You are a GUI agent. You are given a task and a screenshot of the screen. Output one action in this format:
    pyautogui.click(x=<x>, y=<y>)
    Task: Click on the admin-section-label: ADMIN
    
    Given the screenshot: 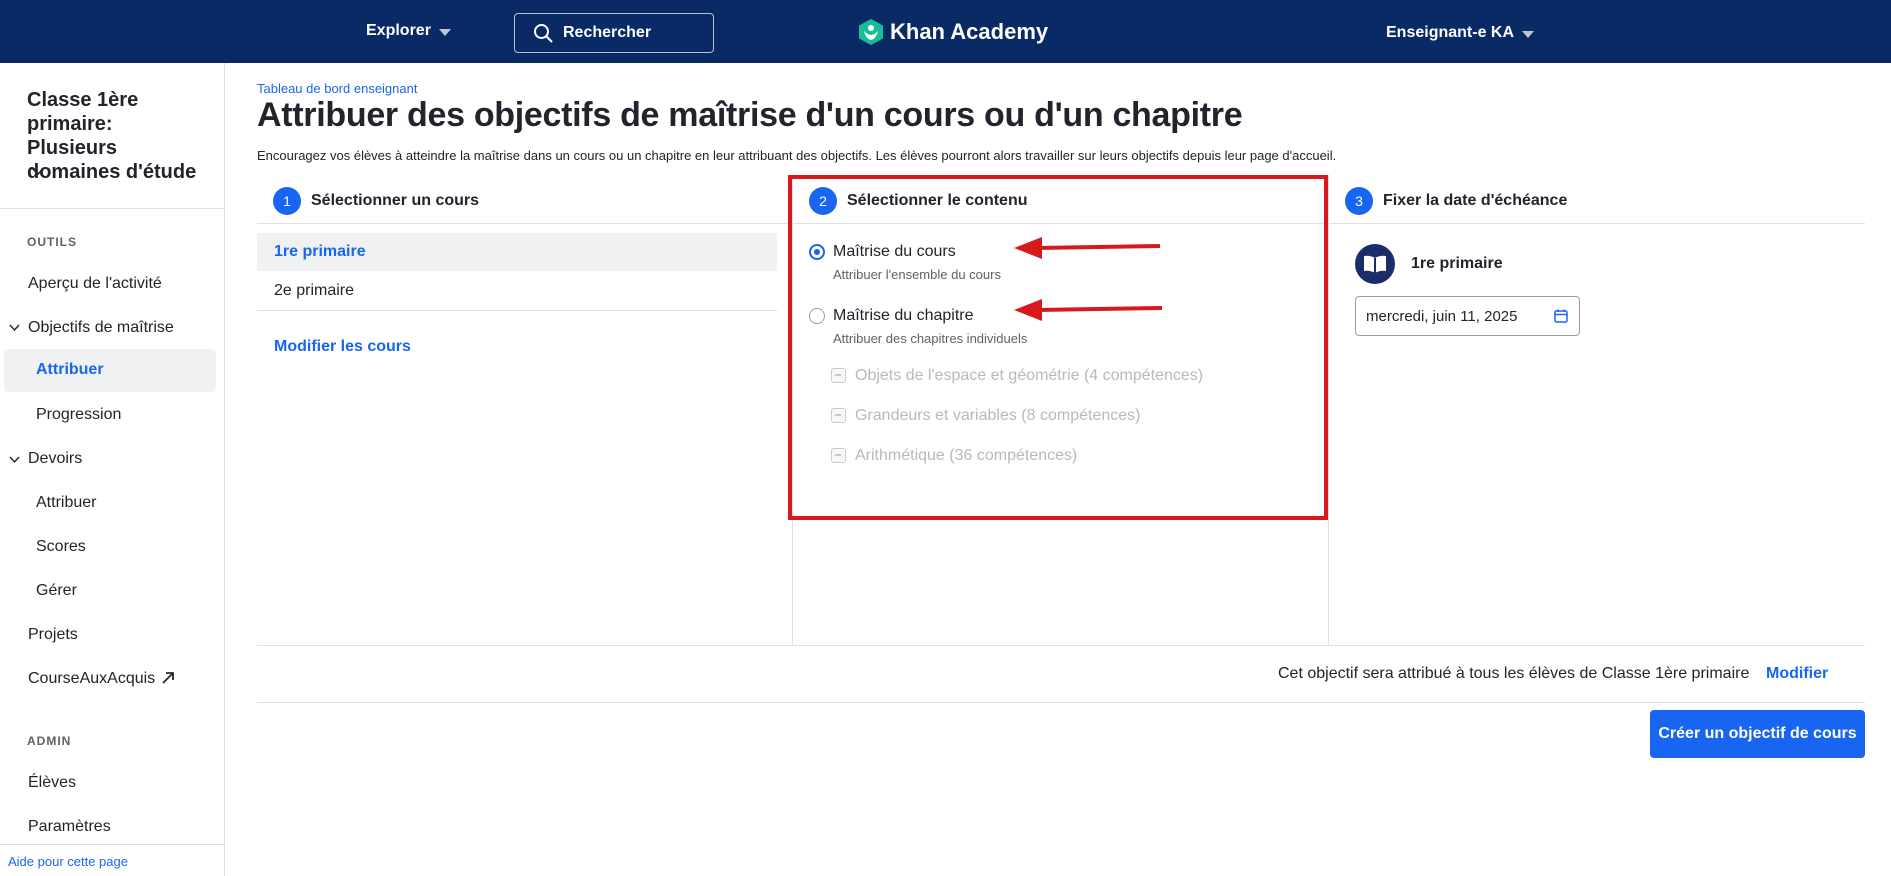 What is the action you would take?
    pyautogui.click(x=49, y=741)
    